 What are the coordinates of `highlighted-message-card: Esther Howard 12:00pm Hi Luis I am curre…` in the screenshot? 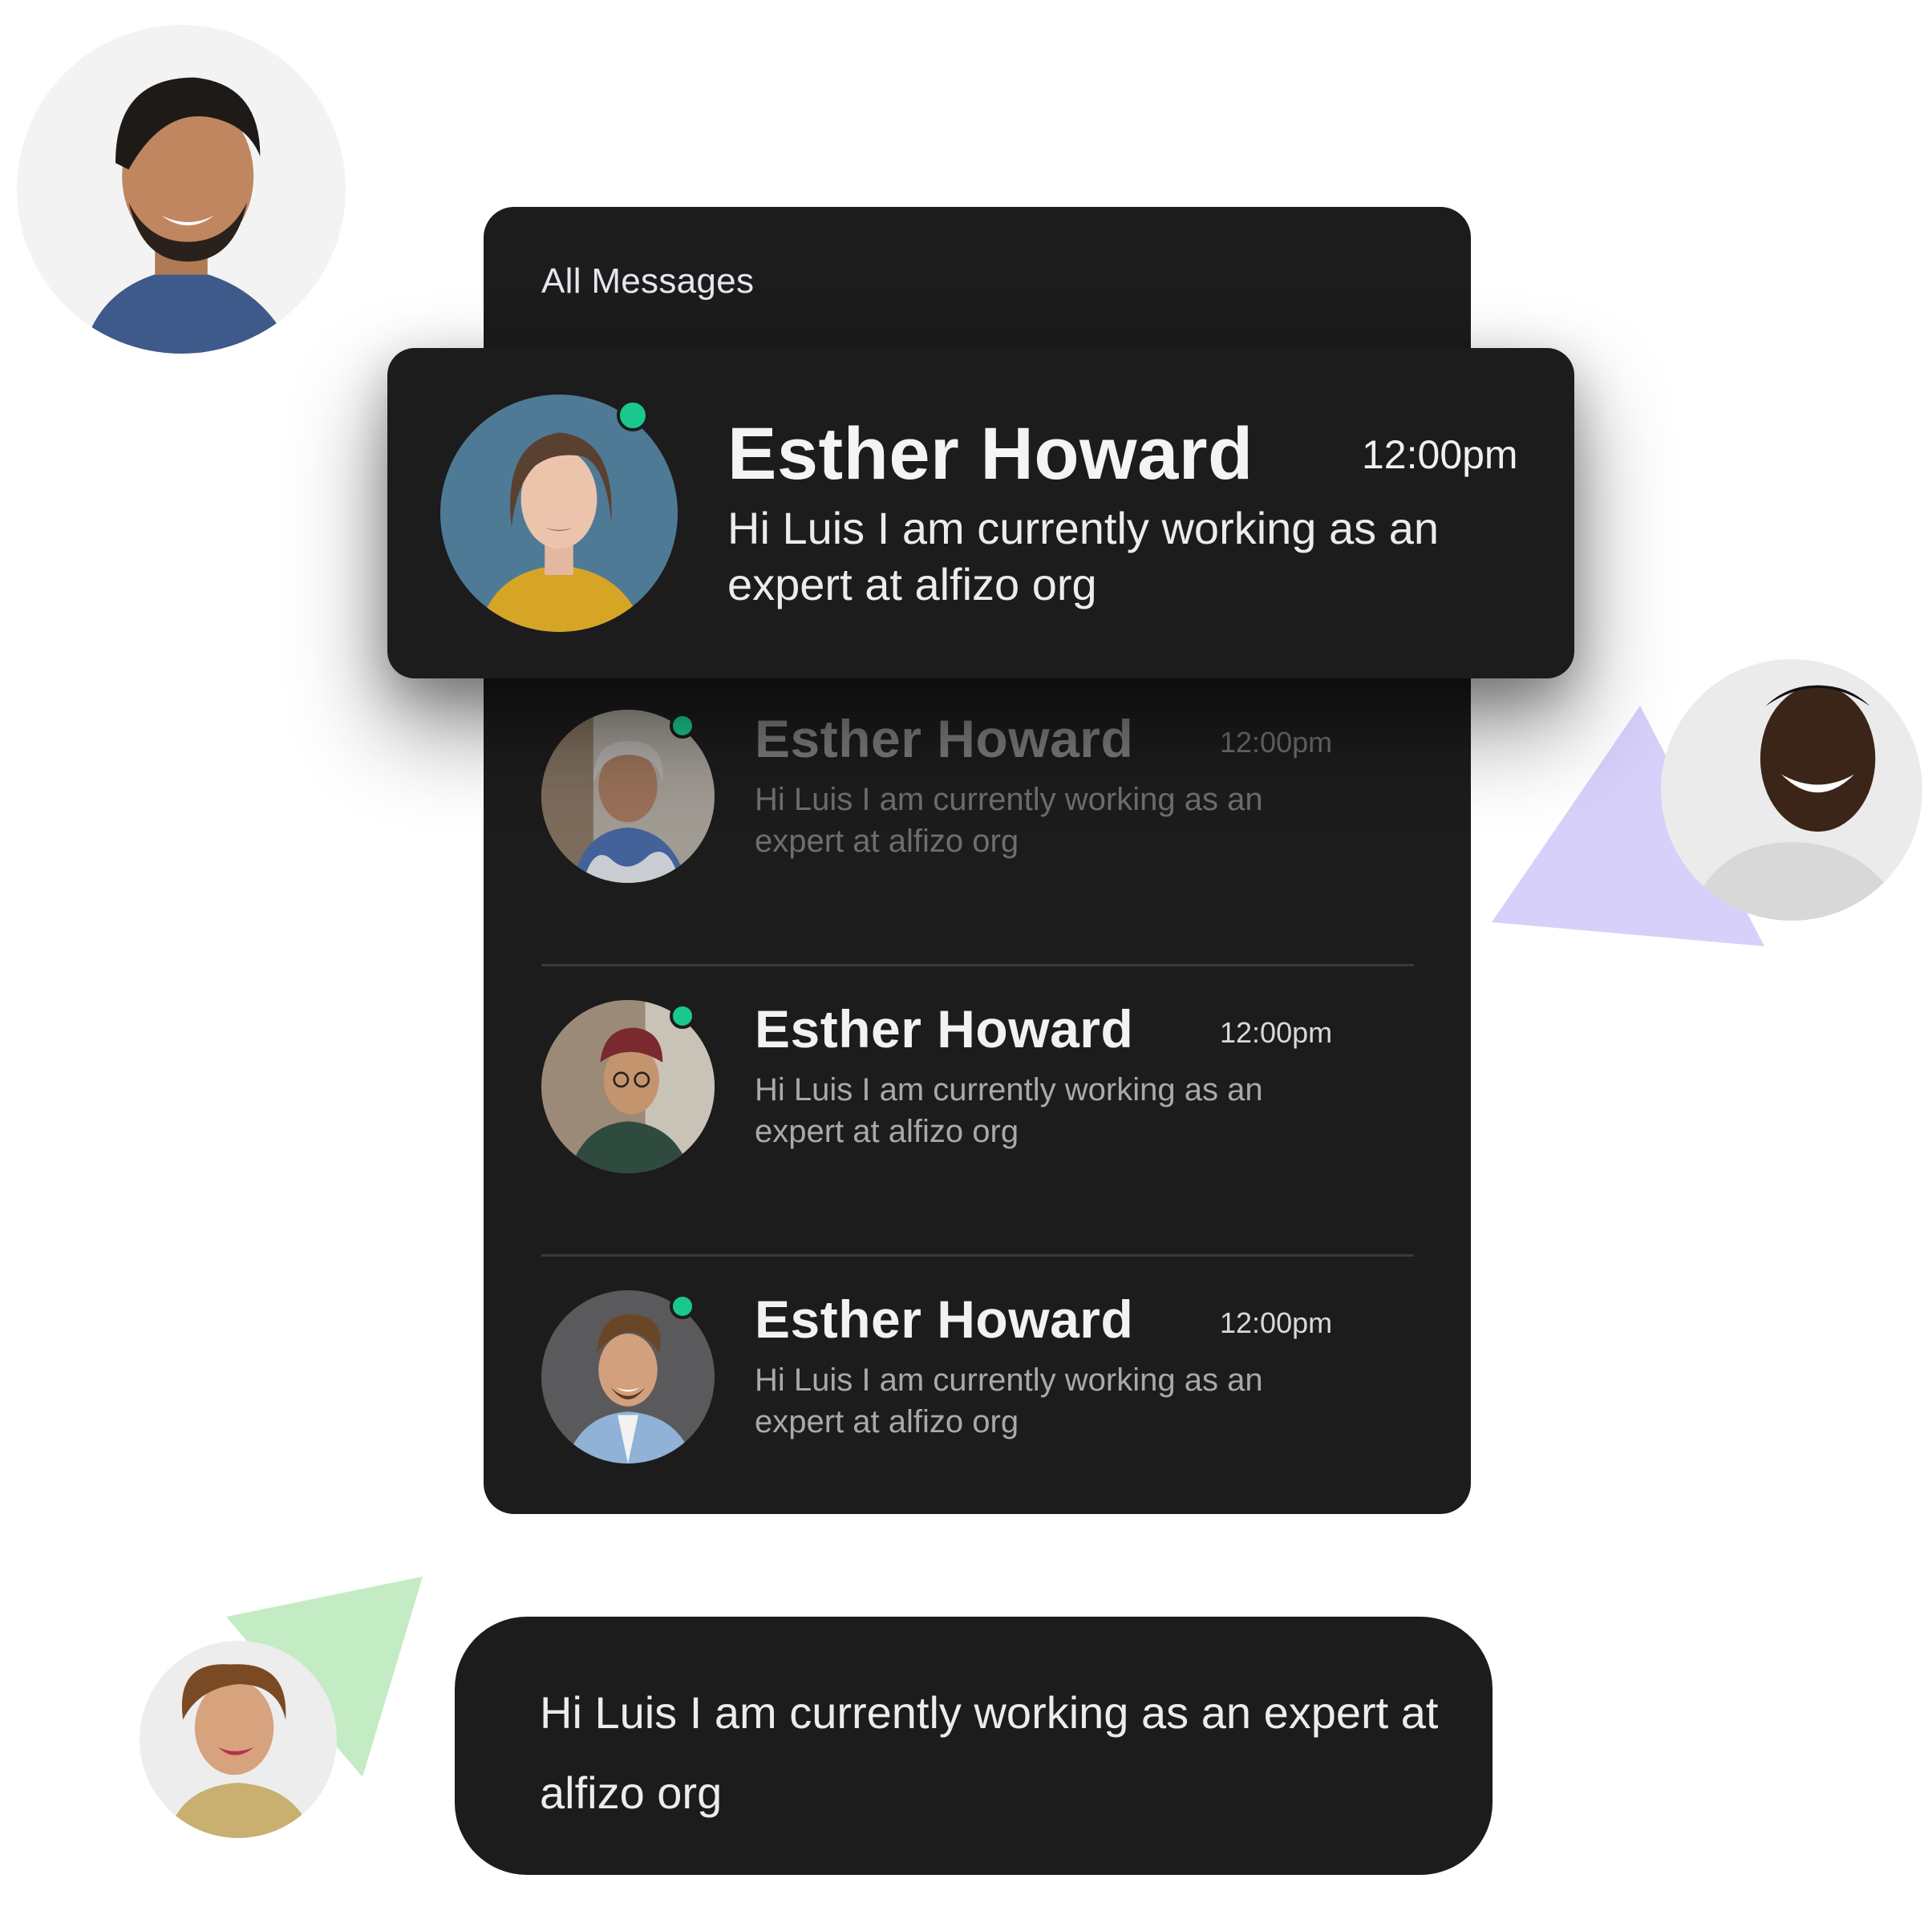 It's located at (980, 513).